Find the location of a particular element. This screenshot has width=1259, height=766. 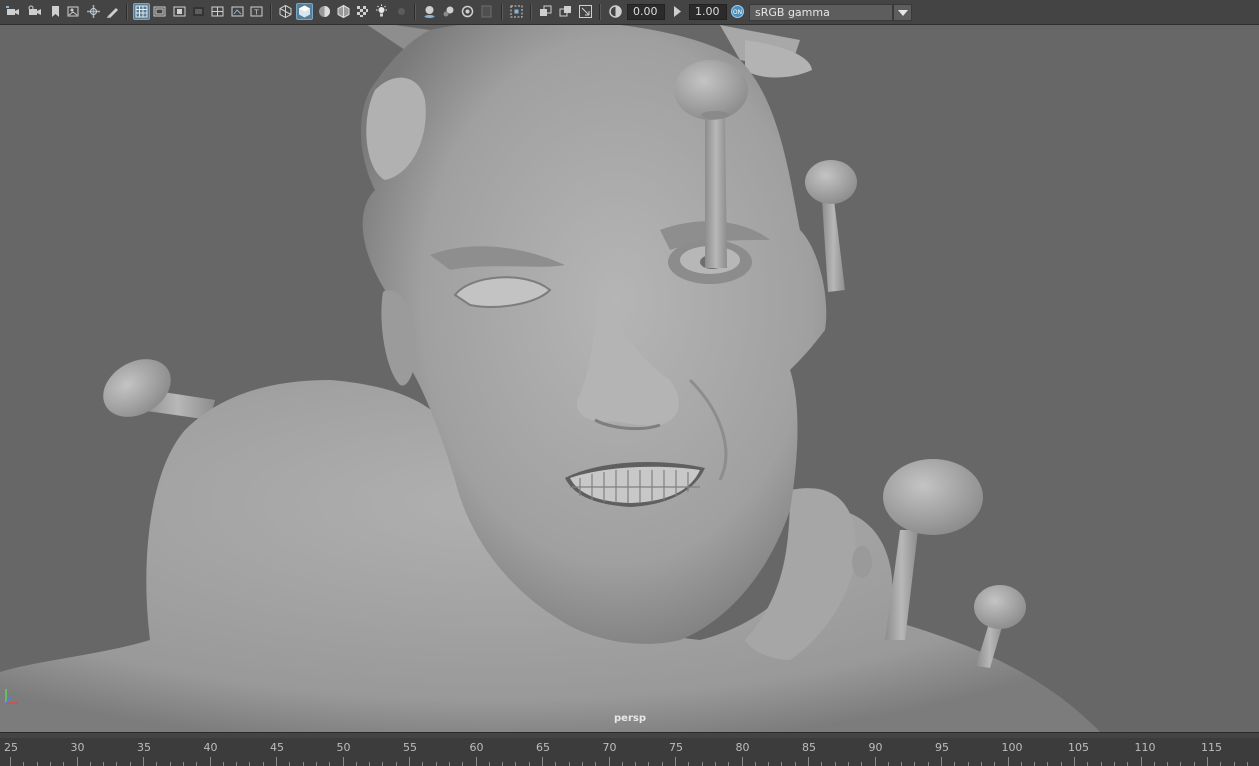

timeline-tick-label: 25 is located at coordinates (11, 747).